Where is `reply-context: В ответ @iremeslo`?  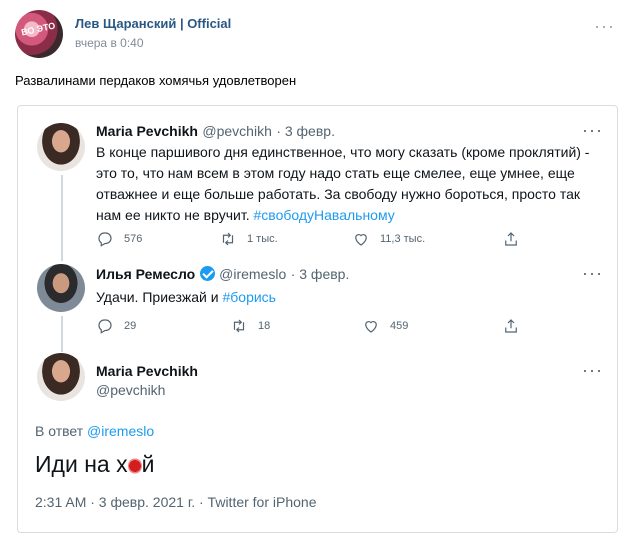 reply-context: В ответ @iremeslo is located at coordinates (94, 431).